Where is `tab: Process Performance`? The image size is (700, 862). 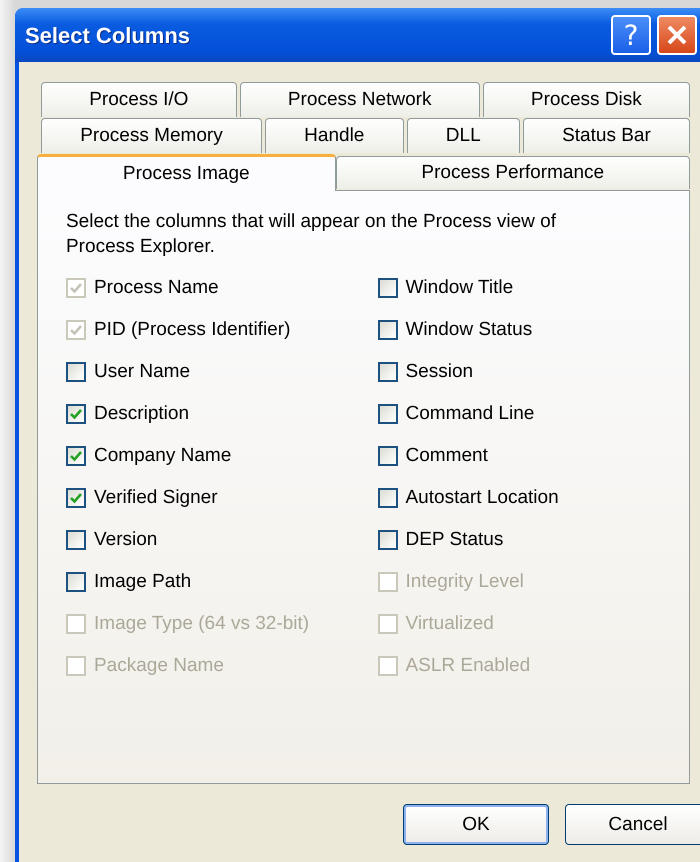 tab: Process Performance is located at coordinates (513, 172).